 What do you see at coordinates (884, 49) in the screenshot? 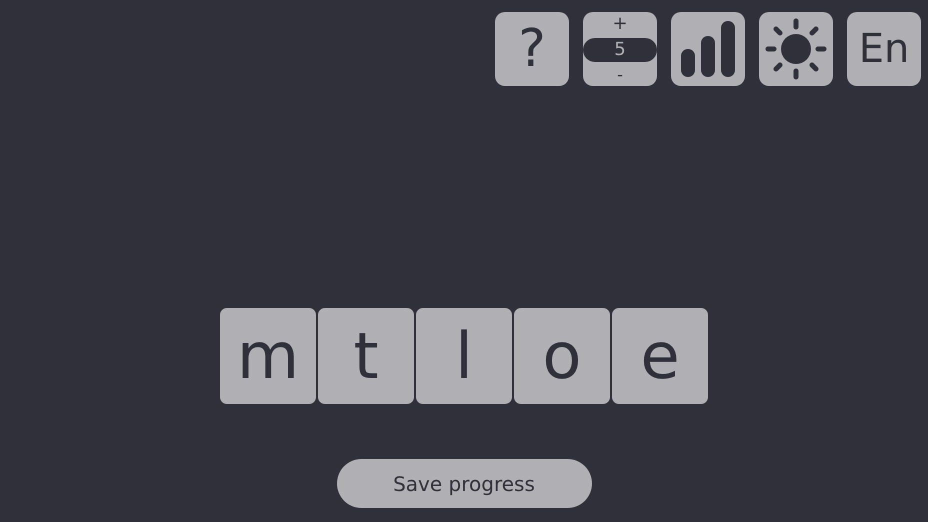
I see `language-button: En` at bounding box center [884, 49].